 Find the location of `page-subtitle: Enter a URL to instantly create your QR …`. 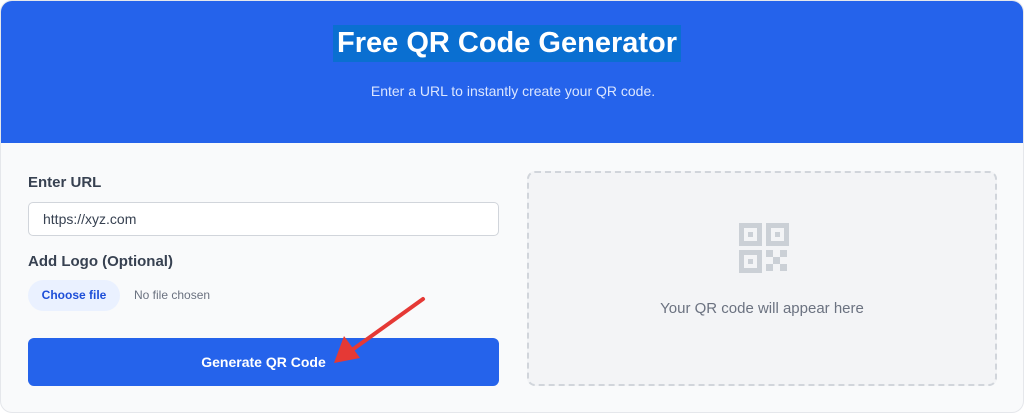

page-subtitle: Enter a URL to instantly create your QR … is located at coordinates (513, 91).